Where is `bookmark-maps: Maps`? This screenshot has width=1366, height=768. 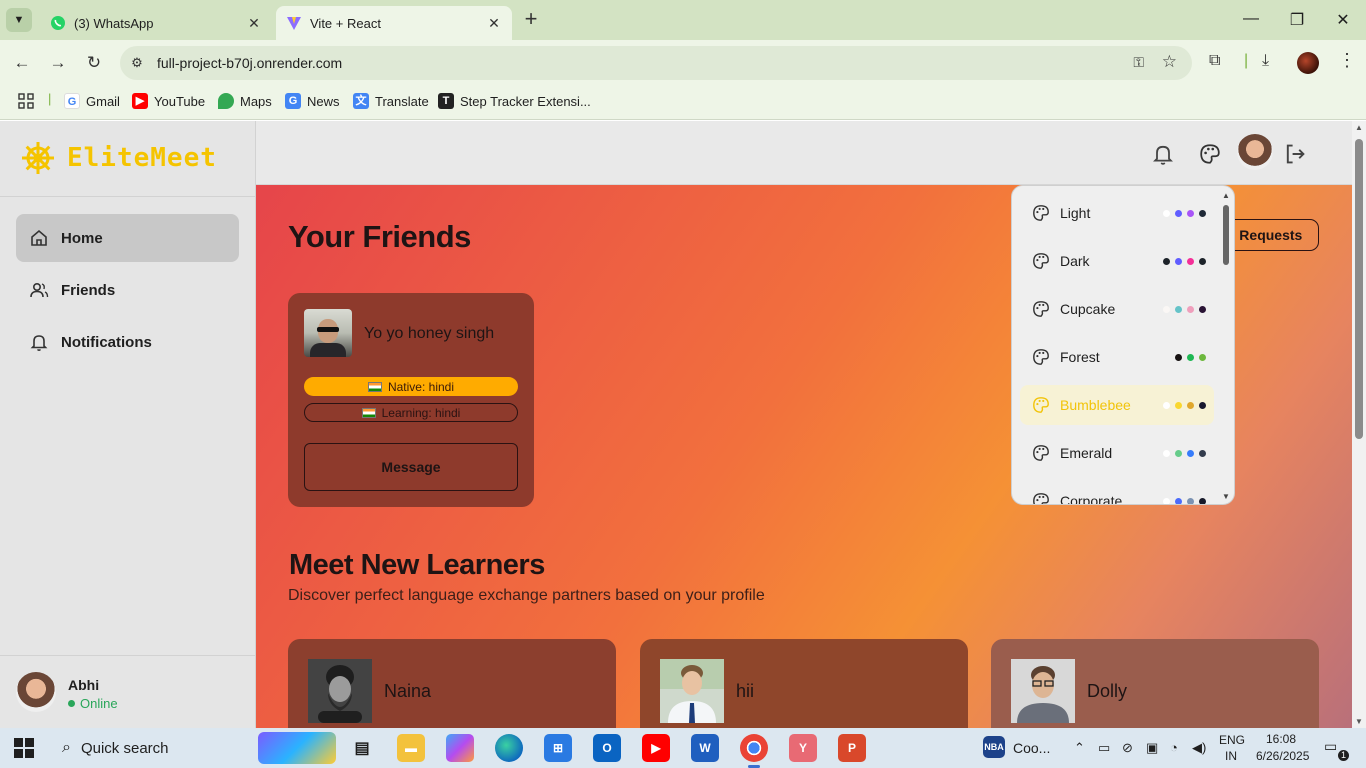
bookmark-maps: Maps is located at coordinates (245, 101).